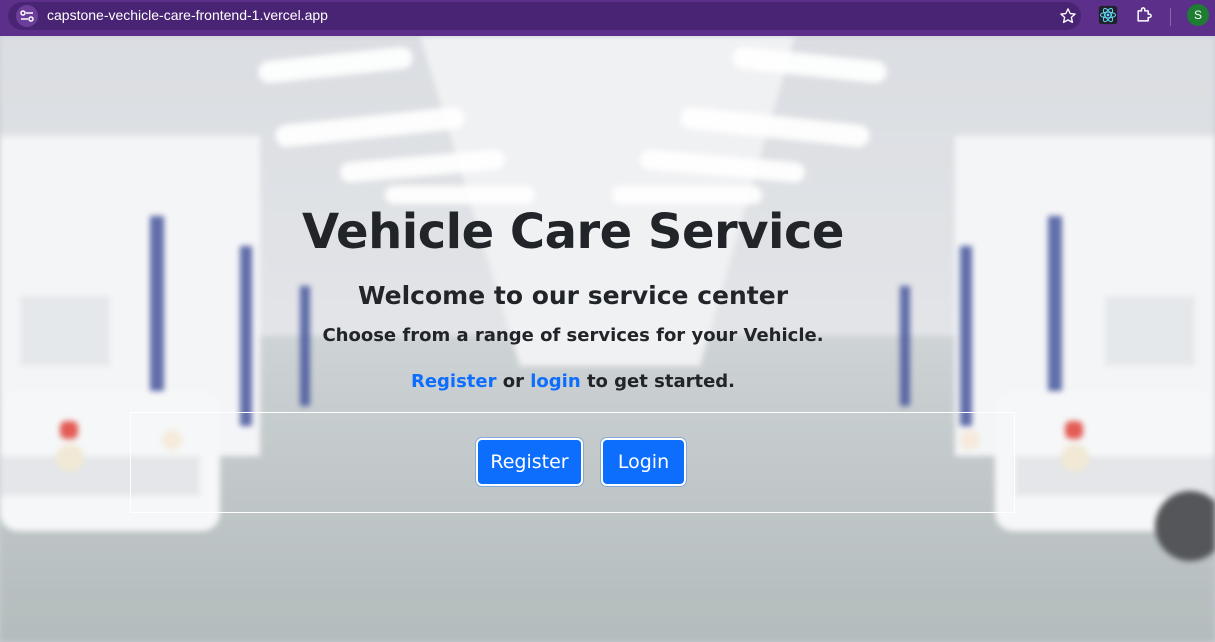 The width and height of the screenshot is (1215, 642). Describe the element at coordinates (573, 295) in the screenshot. I see `page-subtitle: Welcome to our service center` at that location.